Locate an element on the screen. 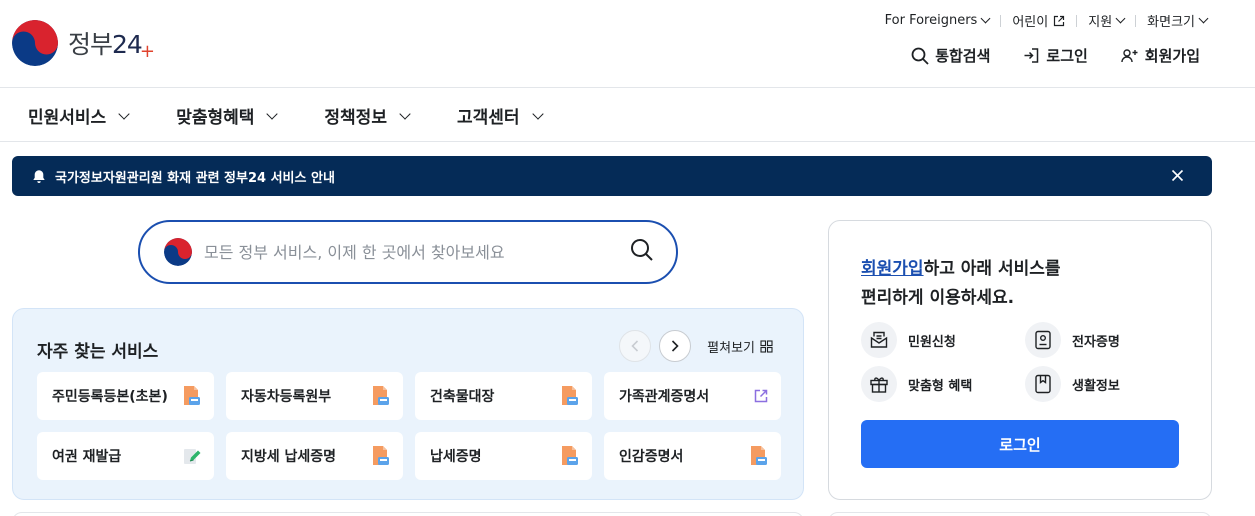 This screenshot has height=516, width=1255. service-card-passport-reissue: 여권 재발급 is located at coordinates (125, 456).